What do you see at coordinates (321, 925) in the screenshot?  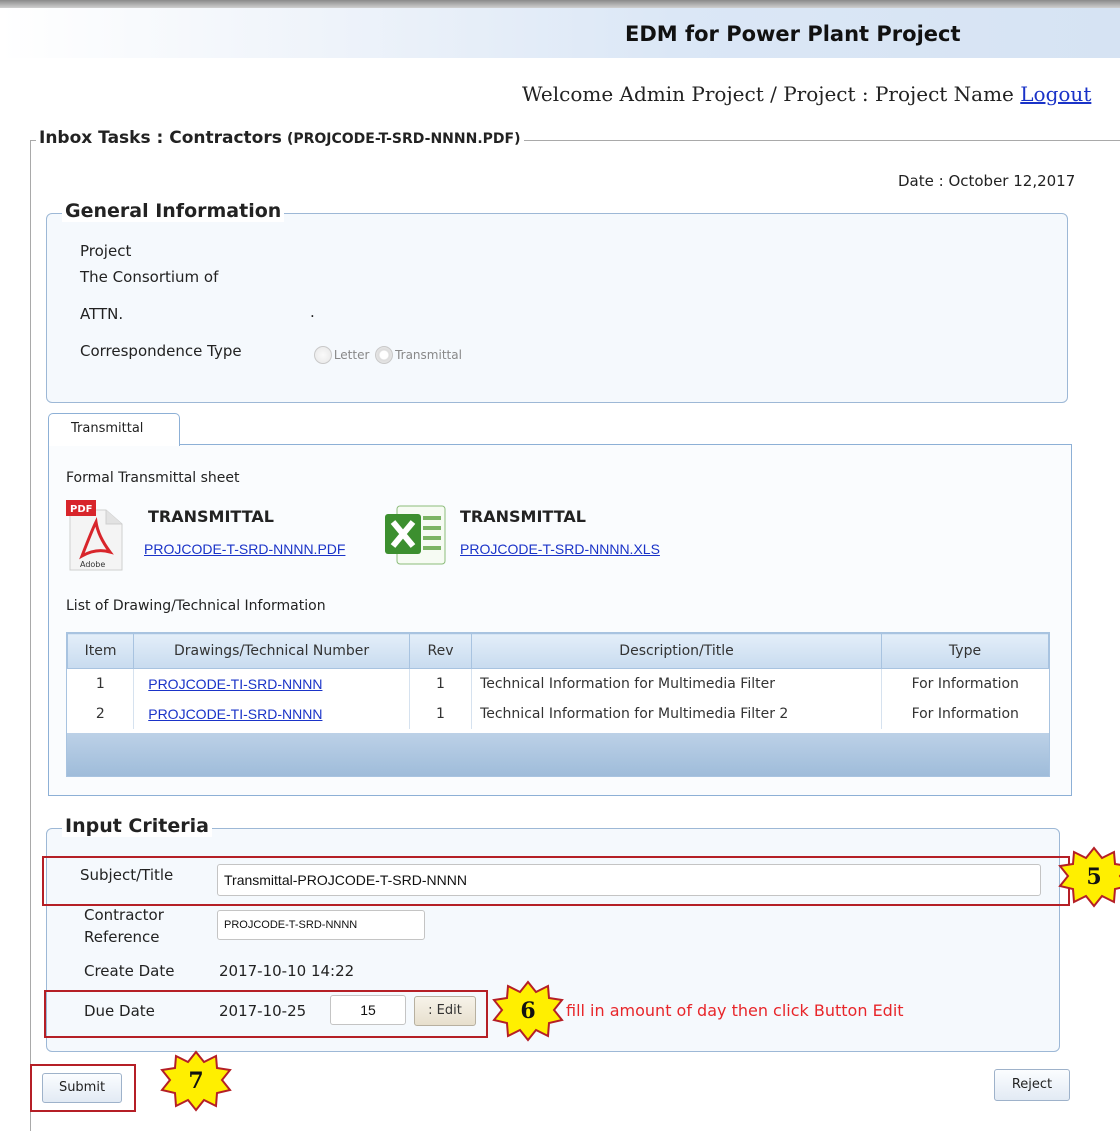 I see `contractor-reference-input` at bounding box center [321, 925].